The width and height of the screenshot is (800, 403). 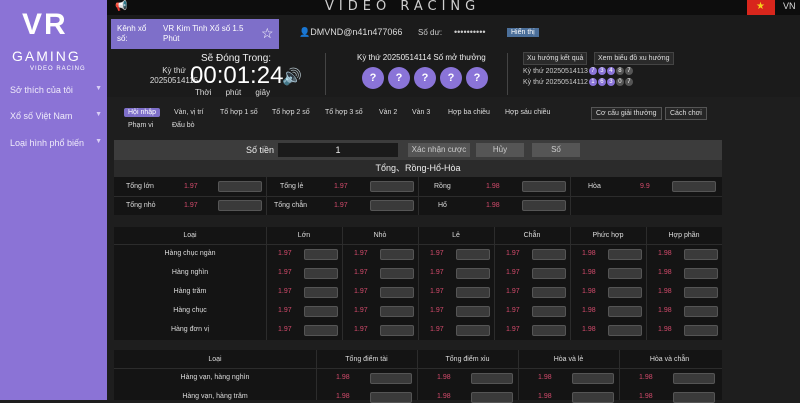 What do you see at coordinates (56, 116) in the screenshot?
I see `sidebar-item-vn-lottery: Xổ số Việt Nam ▼` at bounding box center [56, 116].